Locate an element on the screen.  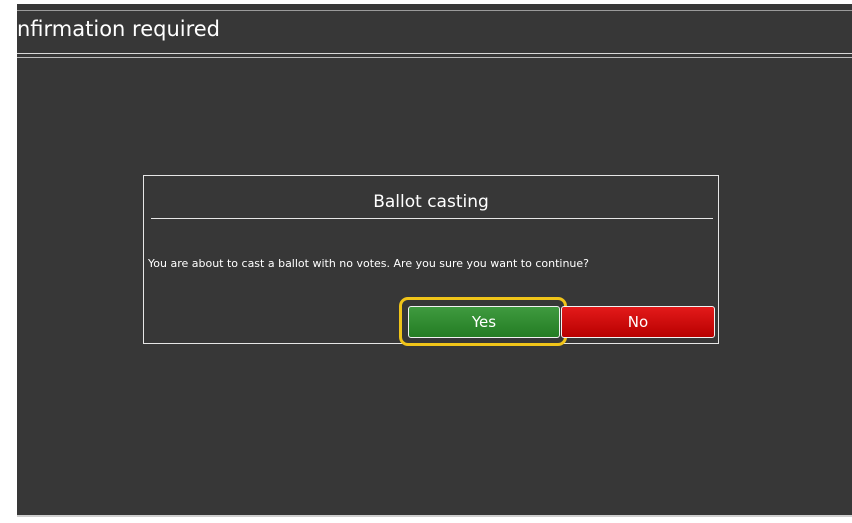
dialog-title-divider is located at coordinates (432, 218).